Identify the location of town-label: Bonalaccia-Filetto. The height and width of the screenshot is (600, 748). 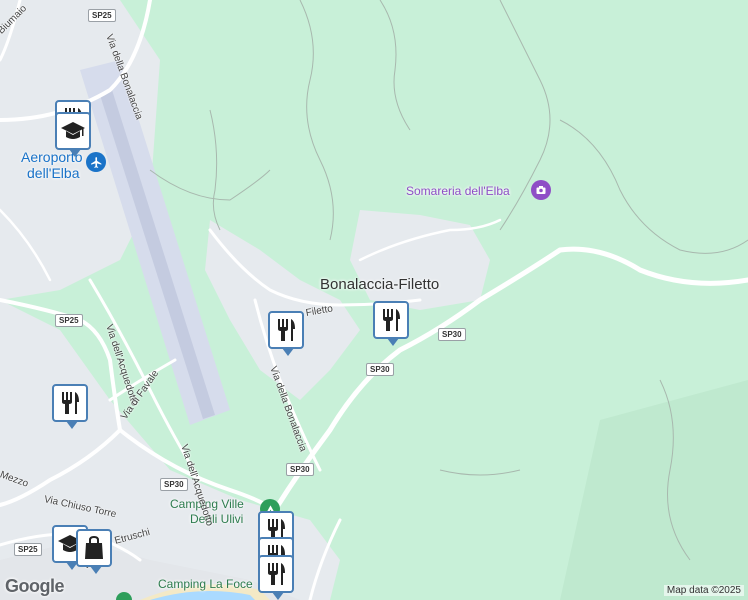
(380, 284).